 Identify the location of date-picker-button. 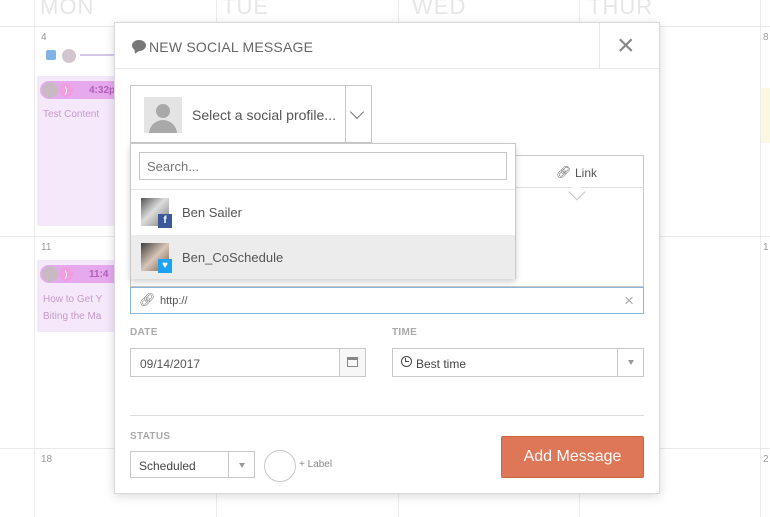
(352, 362).